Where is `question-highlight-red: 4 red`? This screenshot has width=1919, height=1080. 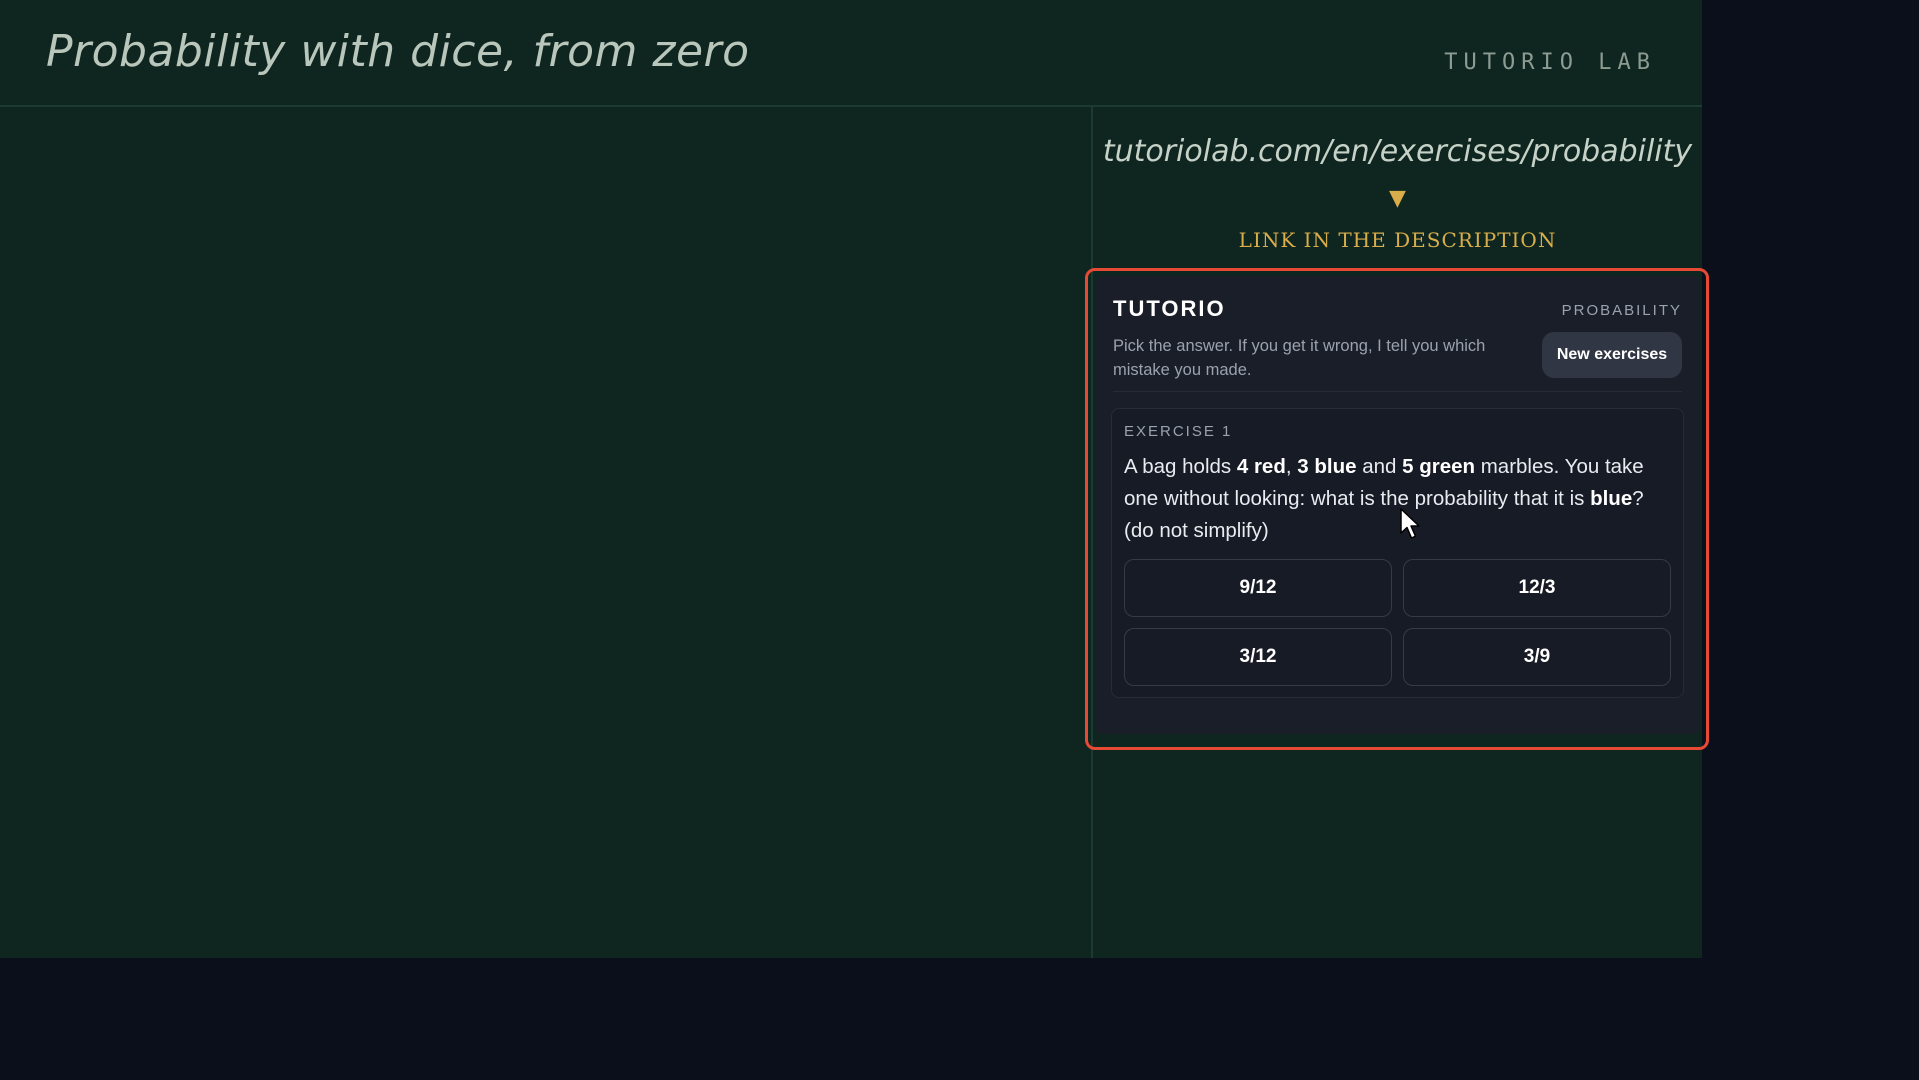
question-highlight-red: 4 red is located at coordinates (1261, 466).